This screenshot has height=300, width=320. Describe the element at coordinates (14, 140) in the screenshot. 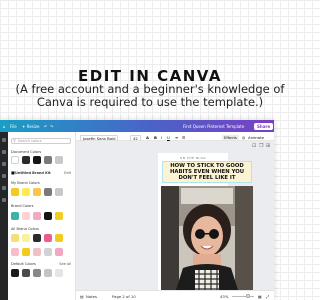

I see `search-icon: ⚲` at that location.